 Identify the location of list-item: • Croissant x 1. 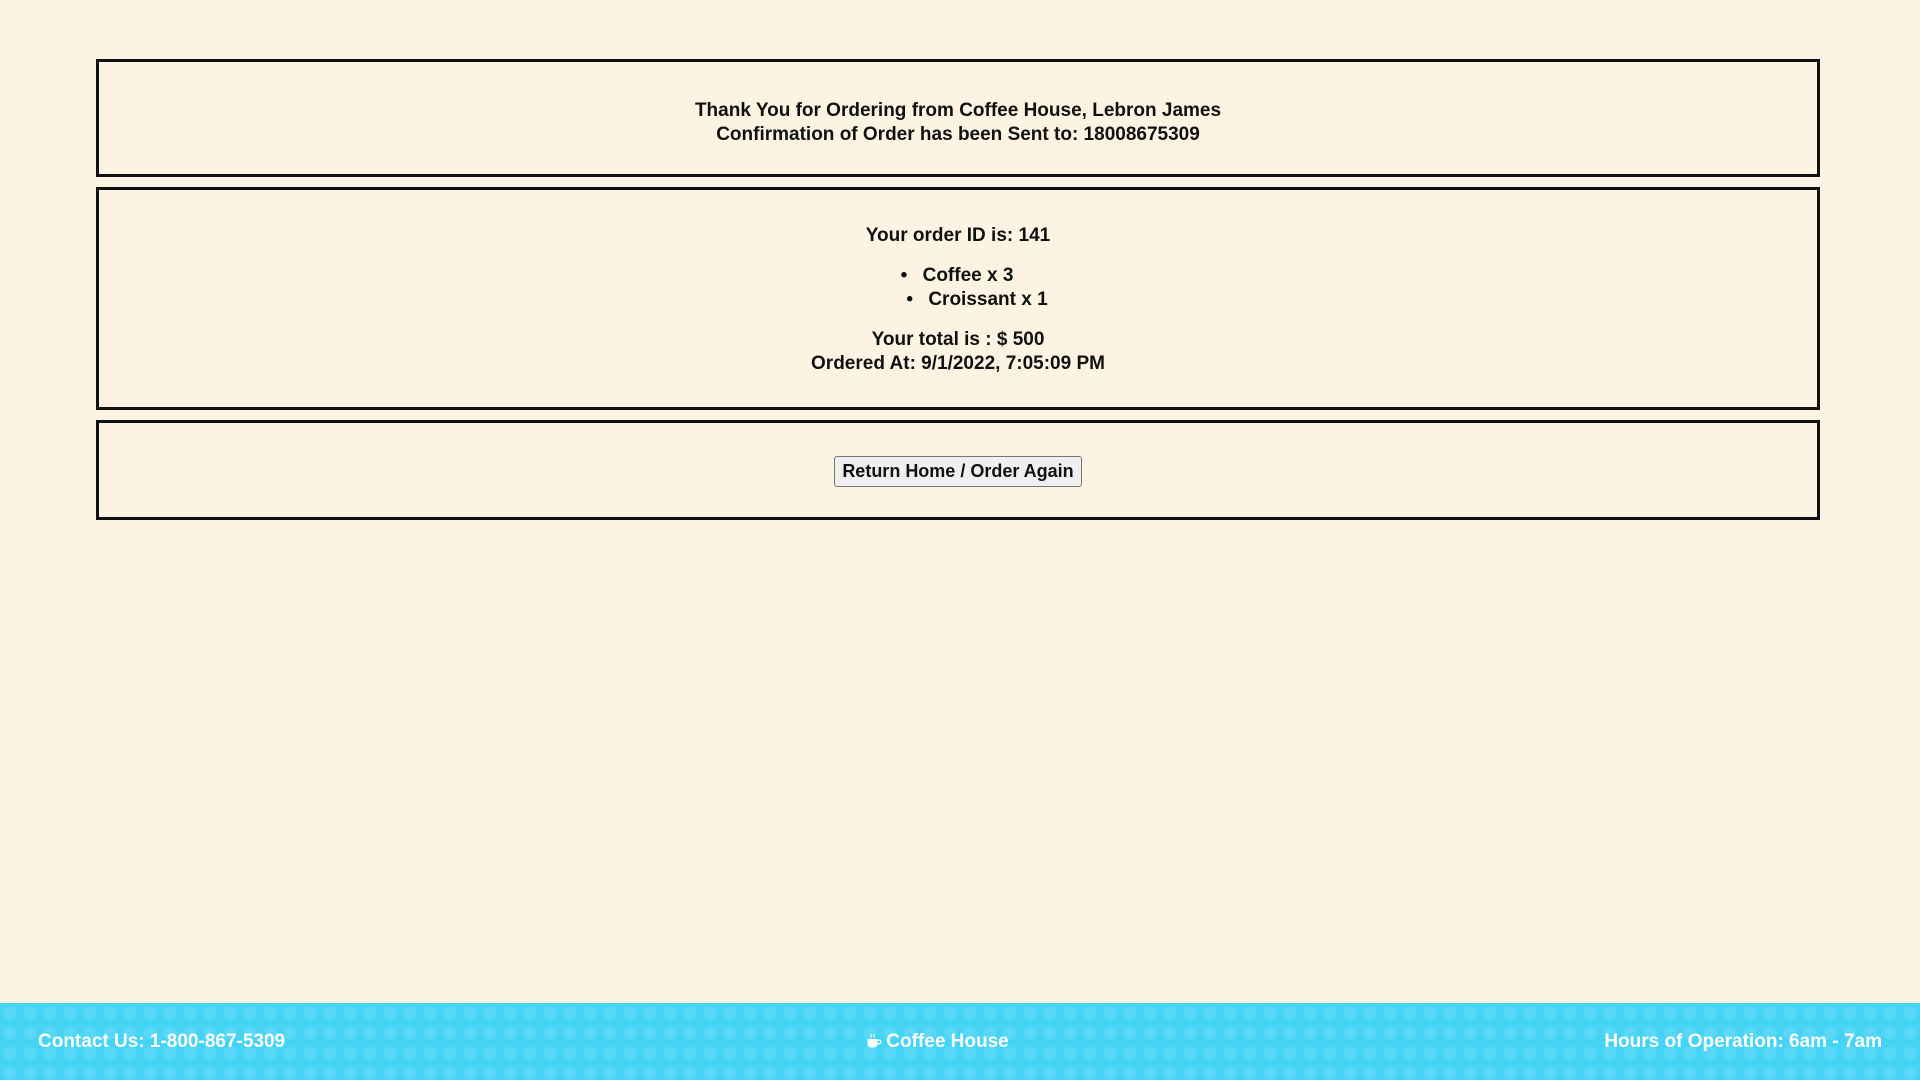
(977, 300).